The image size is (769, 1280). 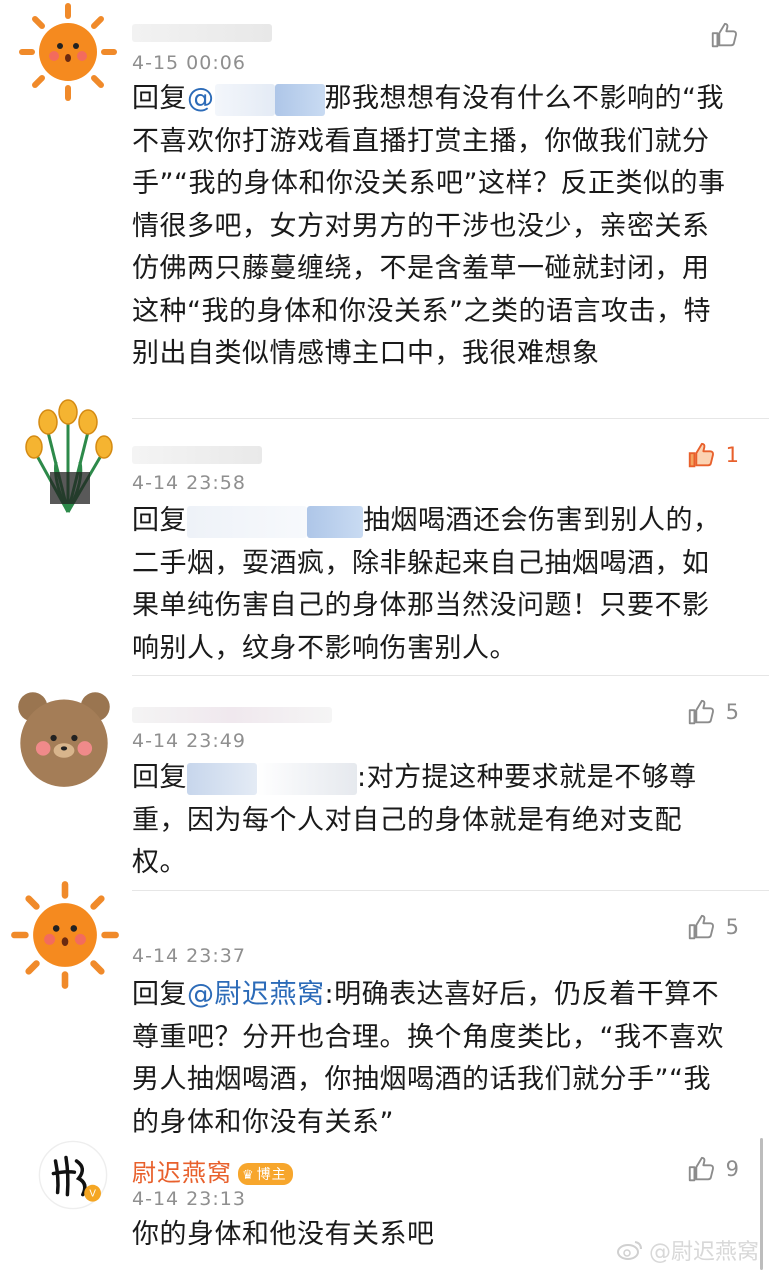 What do you see at coordinates (201, 98) in the screenshot?
I see `mention-link: @` at bounding box center [201, 98].